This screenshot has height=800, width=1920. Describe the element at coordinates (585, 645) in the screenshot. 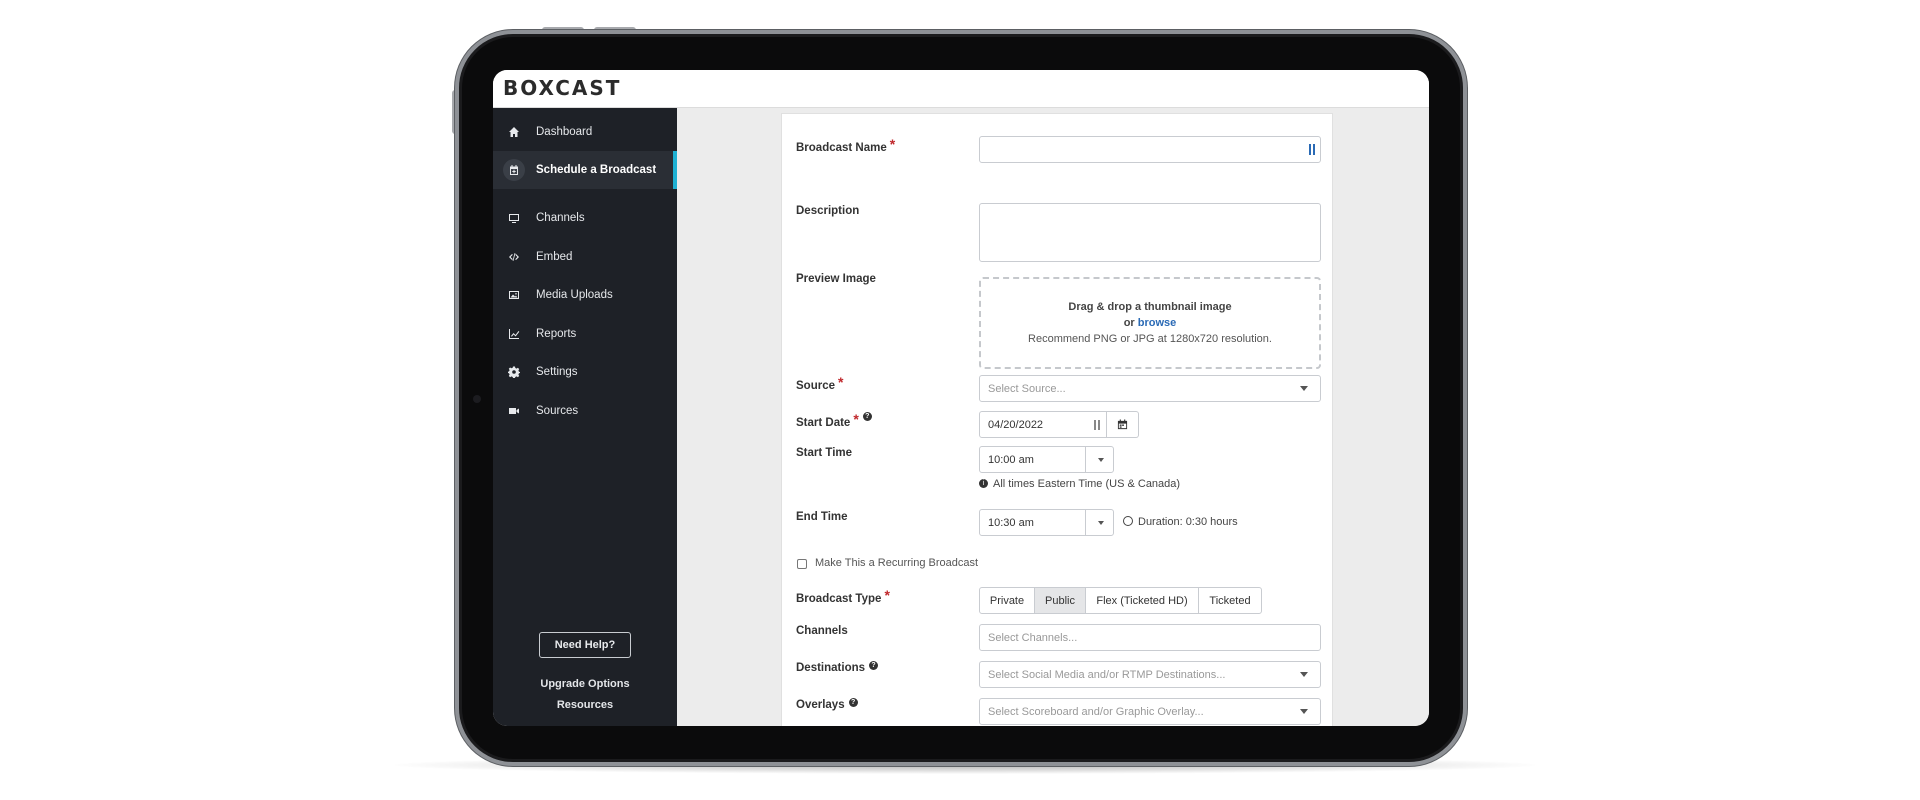

I see `need-help-button: Need Help?` at that location.